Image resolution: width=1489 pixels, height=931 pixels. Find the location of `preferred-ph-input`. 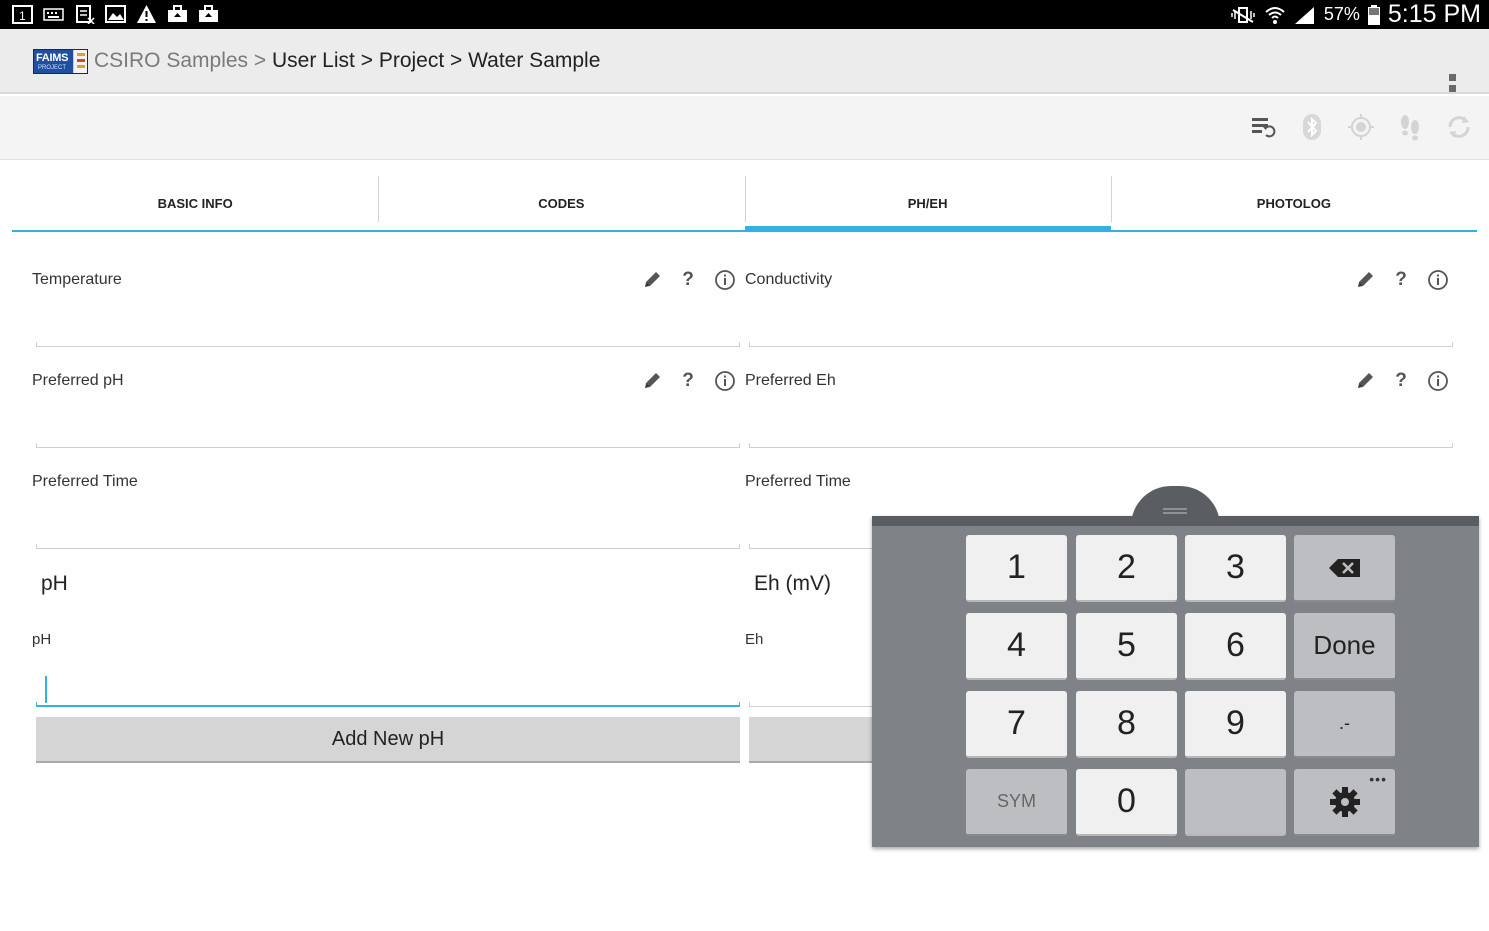

preferred-ph-input is located at coordinates (386, 425).